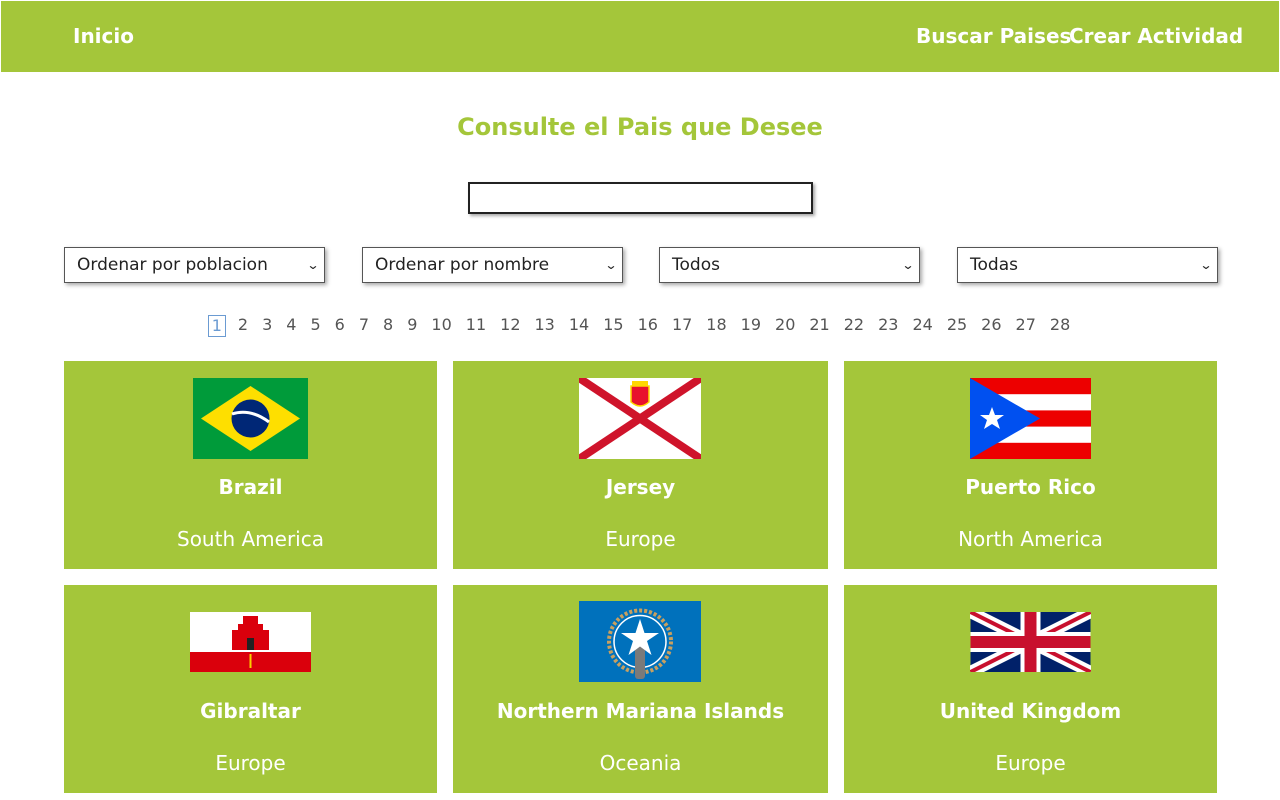  Describe the element at coordinates (291, 325) in the screenshot. I see `page-4-link: 4` at that location.